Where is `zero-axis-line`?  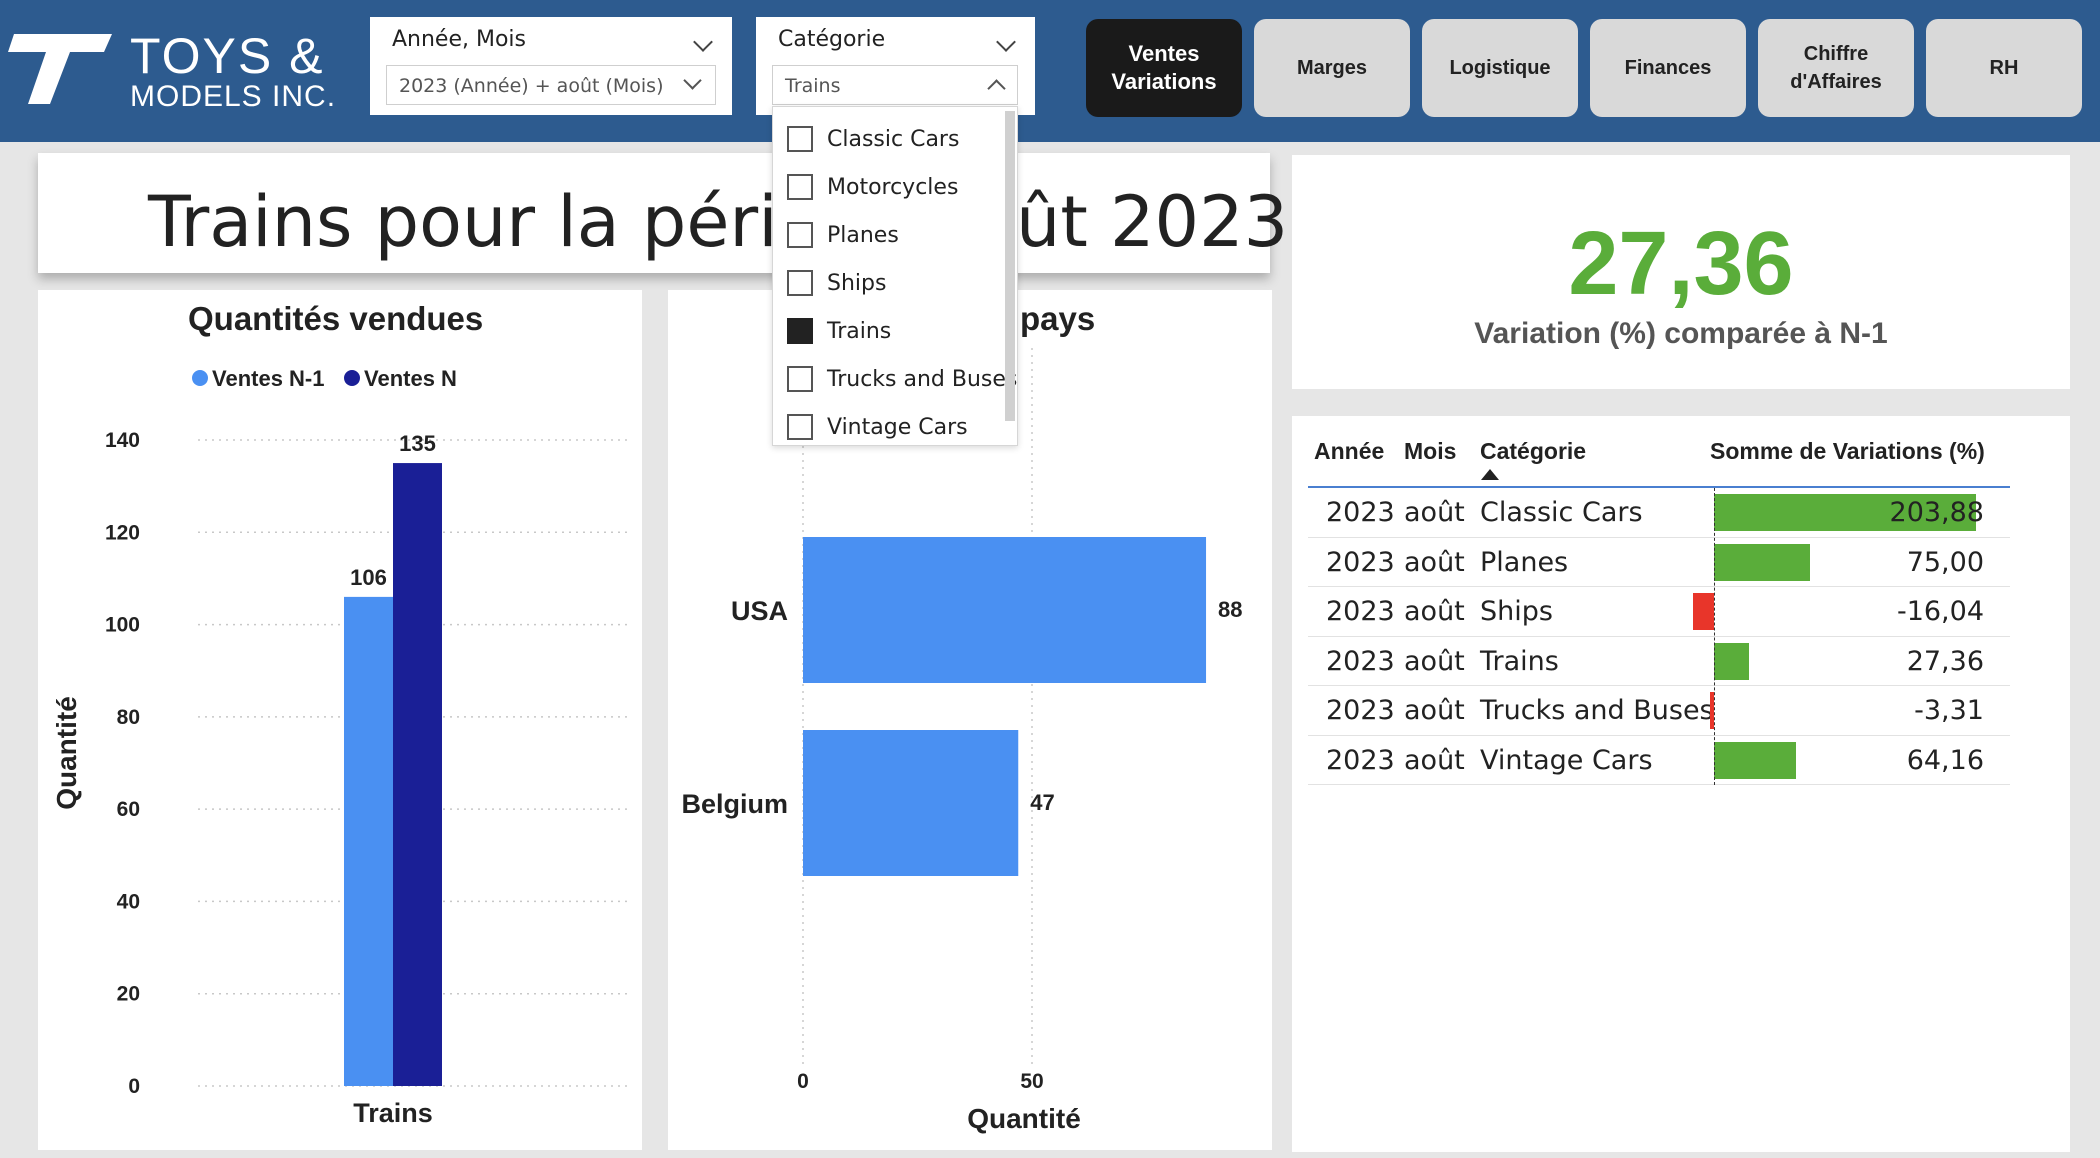
zero-axis-line is located at coordinates (1714, 636).